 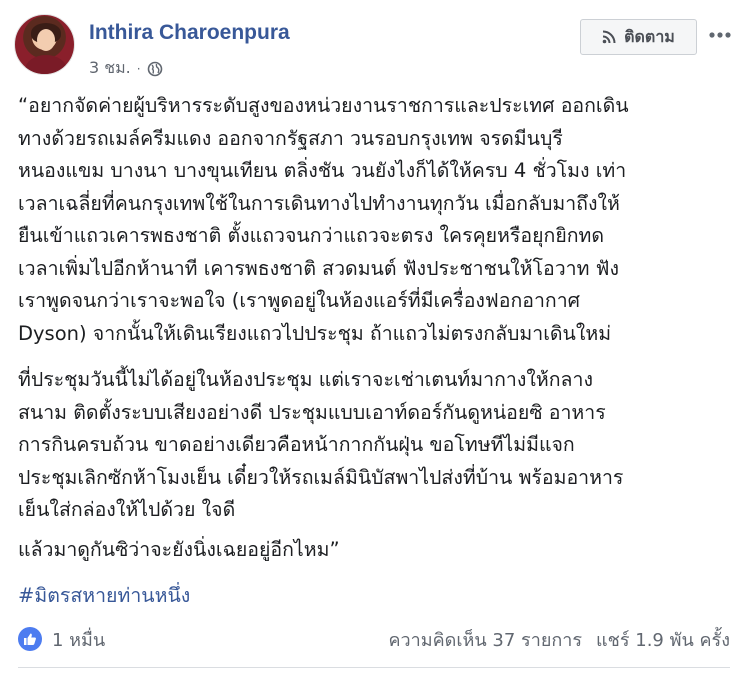 What do you see at coordinates (179, 549) in the screenshot?
I see `post-paragraph: แล้วมาดูกันซิว่าจะยังนิ่งเฉยอยู่อีกไหม”` at bounding box center [179, 549].